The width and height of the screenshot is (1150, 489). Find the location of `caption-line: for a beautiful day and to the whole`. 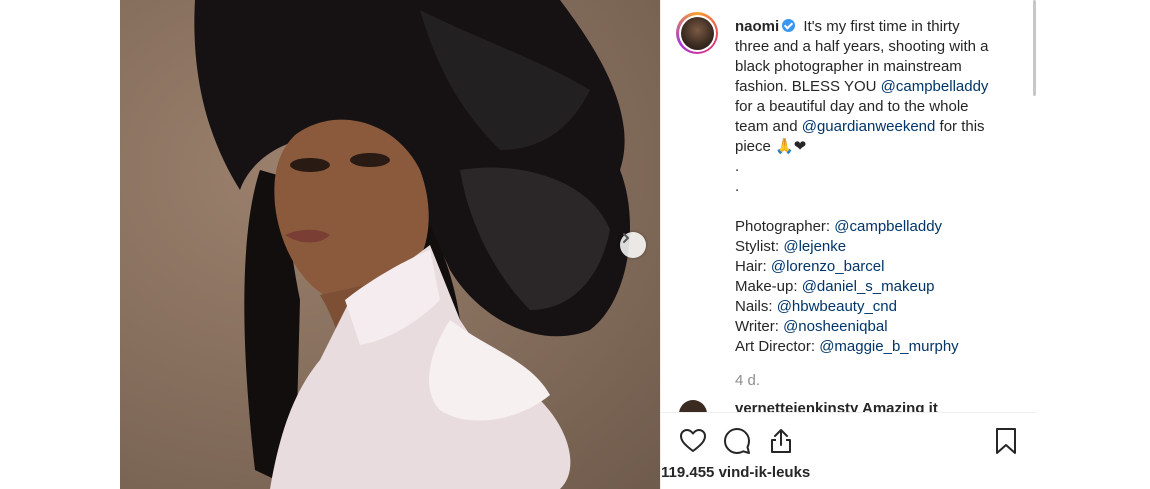

caption-line: for a beautiful day and to the whole is located at coordinates (852, 106).